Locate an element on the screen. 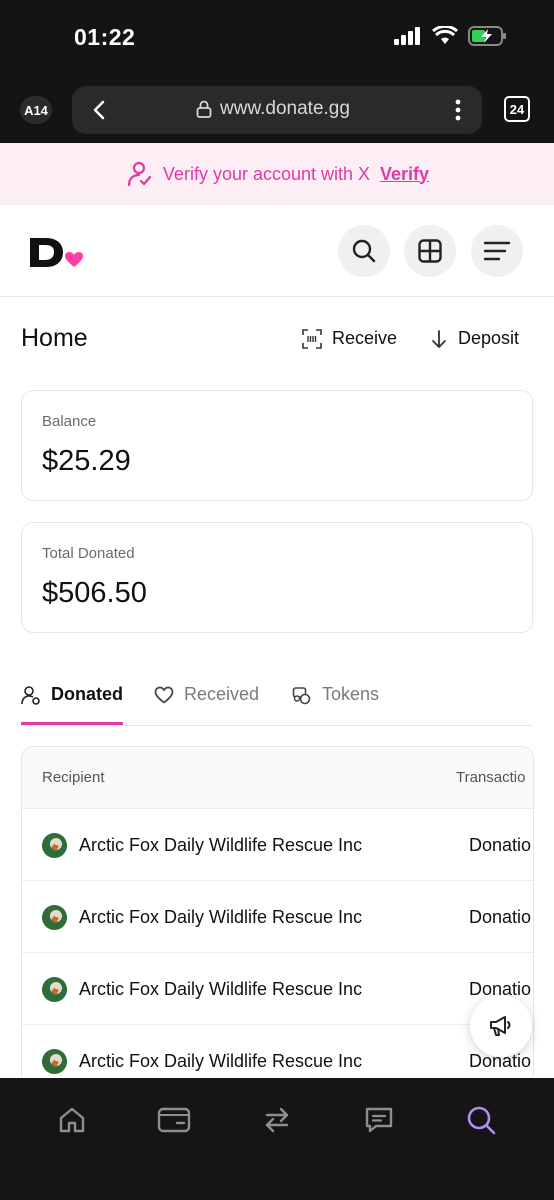 Image resolution: width=554 pixels, height=1200 pixels. arrow-down-icon is located at coordinates (439, 338).